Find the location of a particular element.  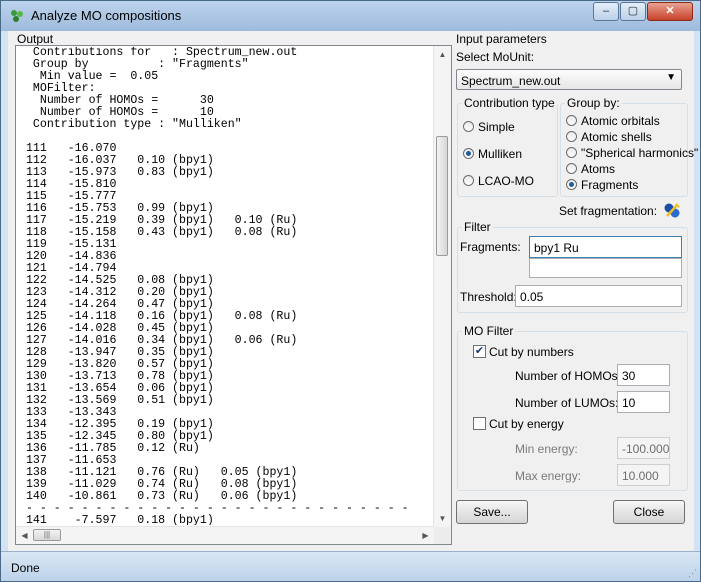

homos-label: Number of HOMOs: is located at coordinates (568, 376).